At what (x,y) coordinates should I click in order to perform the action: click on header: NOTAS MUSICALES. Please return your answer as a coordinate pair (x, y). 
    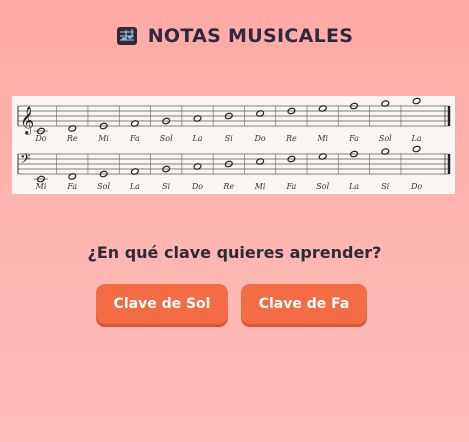
    Looking at the image, I should click on (234, 36).